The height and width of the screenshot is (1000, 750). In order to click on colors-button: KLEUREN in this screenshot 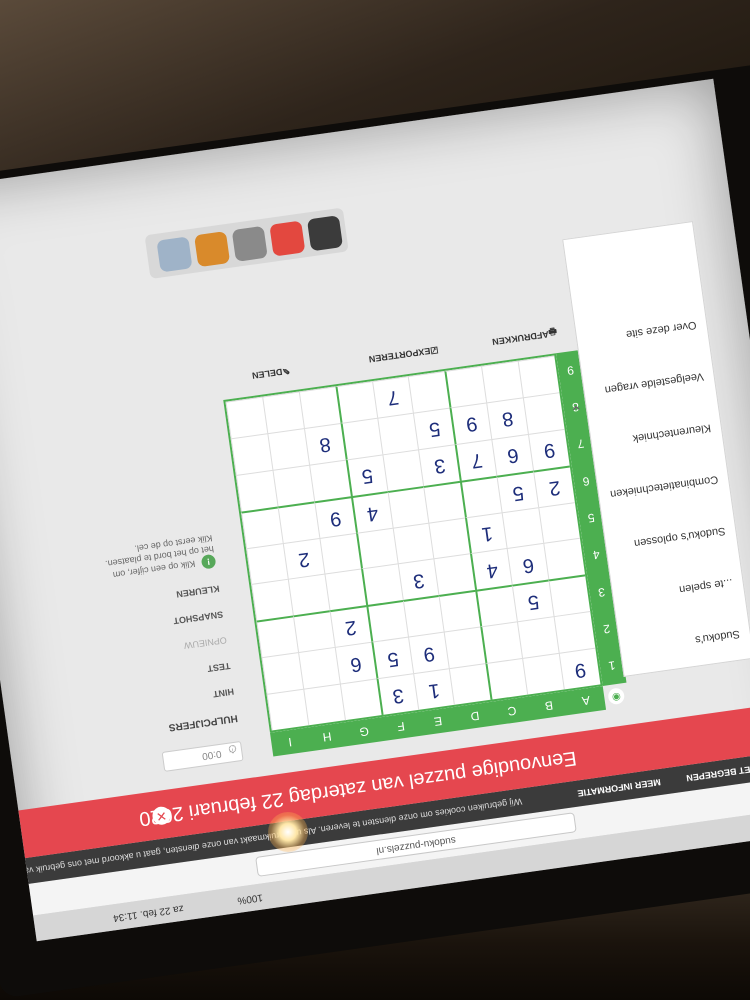, I will do `click(150, 597)`.